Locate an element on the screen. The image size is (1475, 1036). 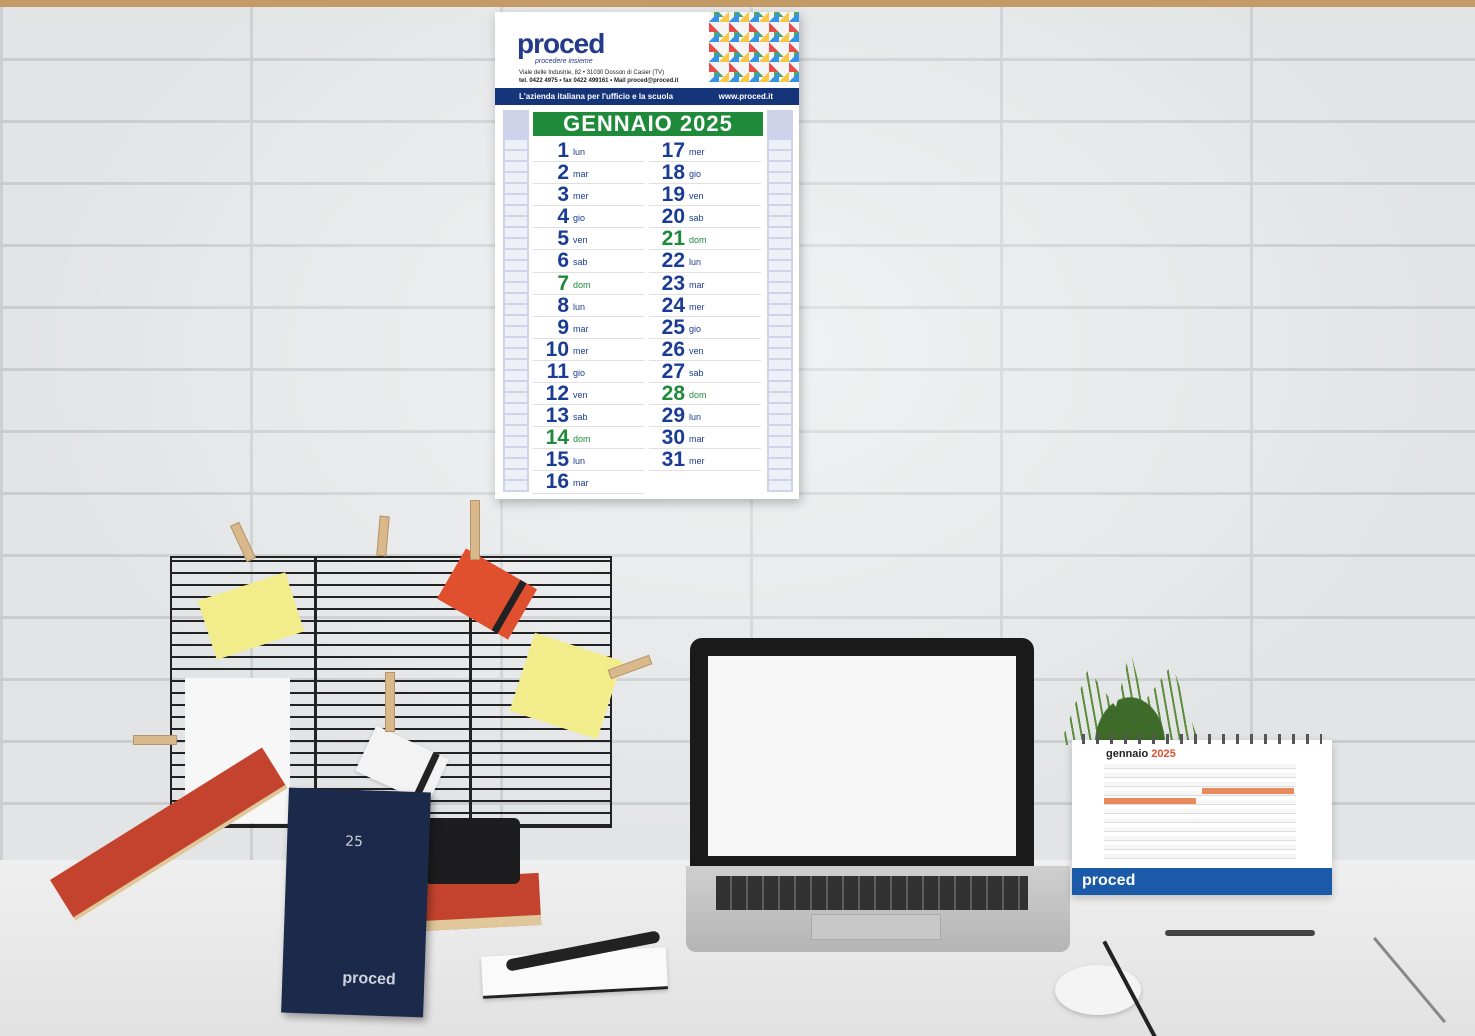
day-number: 29 is located at coordinates (673, 416).